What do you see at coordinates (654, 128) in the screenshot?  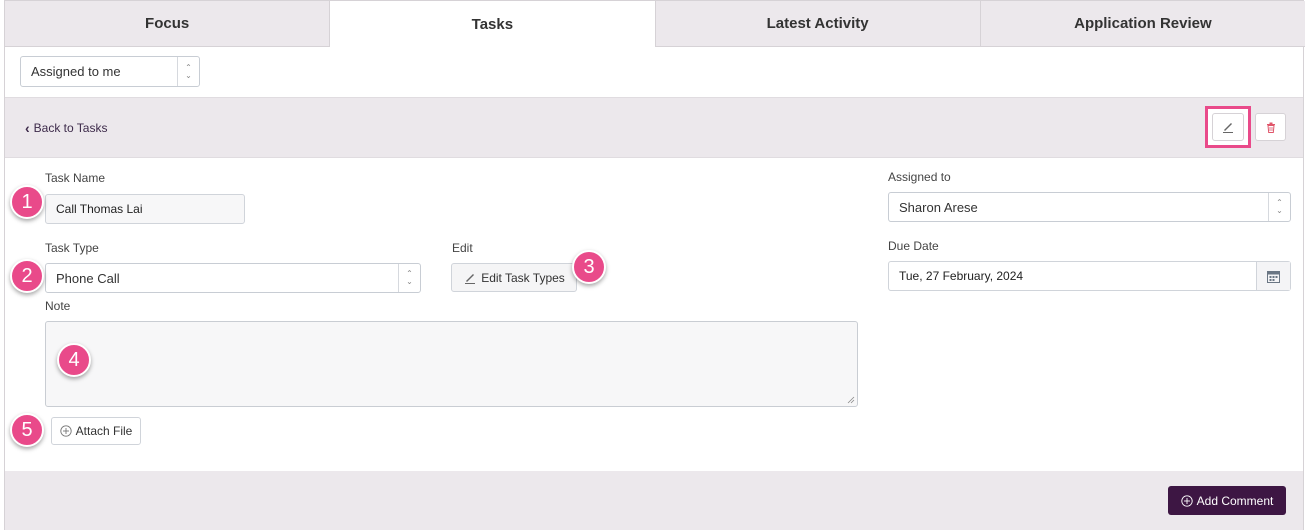 I see `task-toolbar: ‹ Back to Tasks` at bounding box center [654, 128].